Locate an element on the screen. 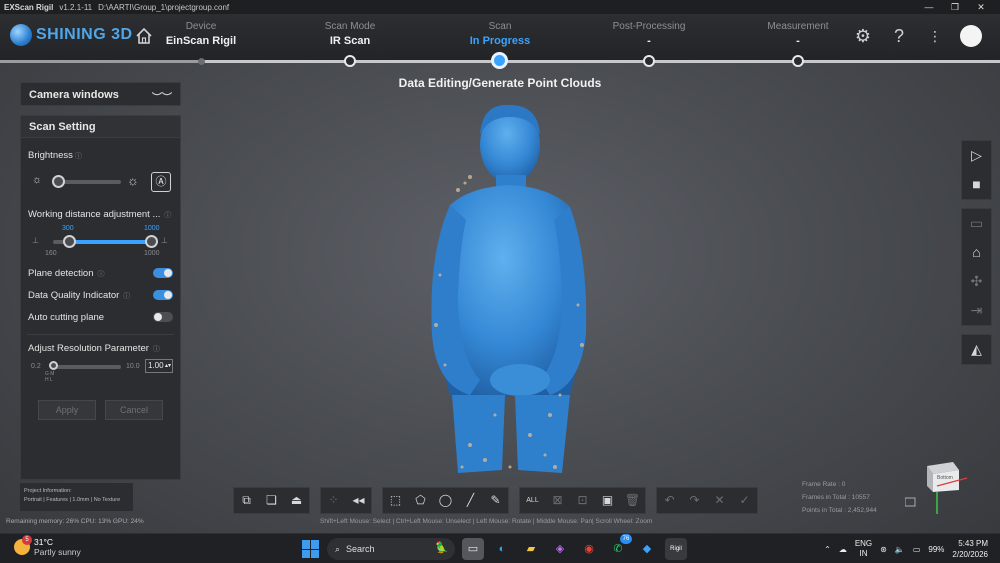  battery-icon: ▭ is located at coordinates (917, 549).